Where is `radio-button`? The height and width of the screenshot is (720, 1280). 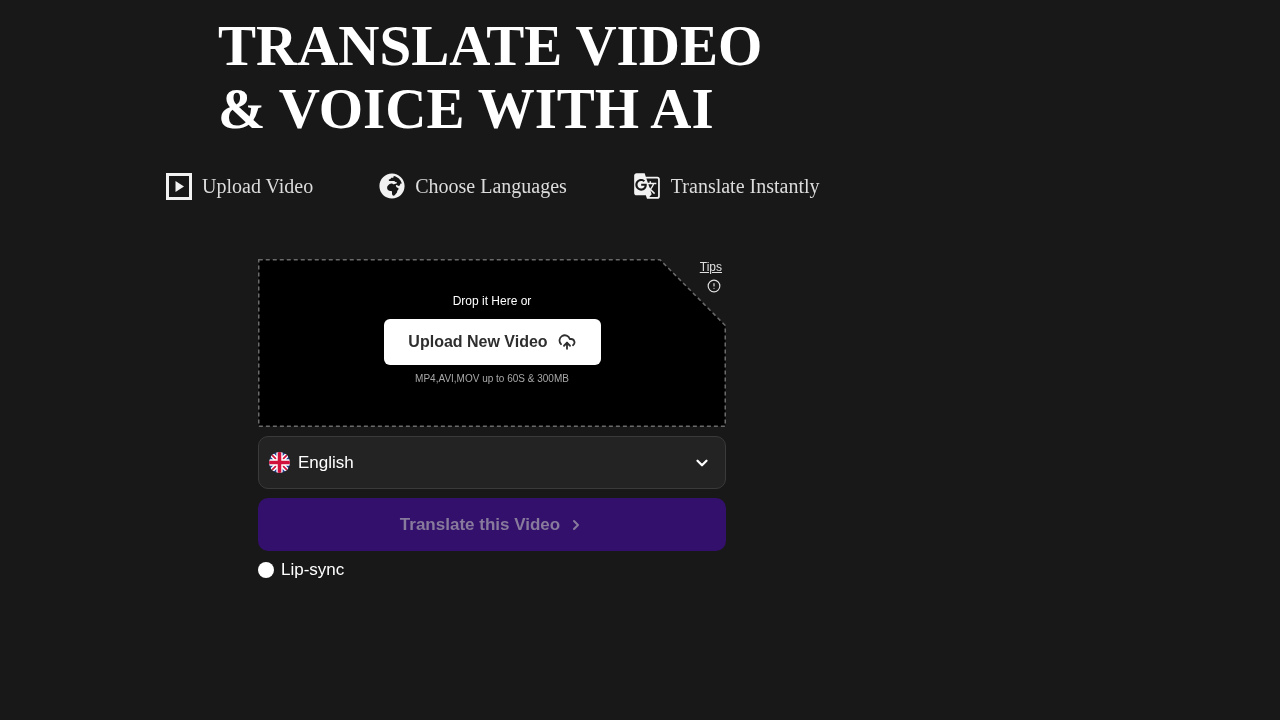
radio-button is located at coordinates (266, 570).